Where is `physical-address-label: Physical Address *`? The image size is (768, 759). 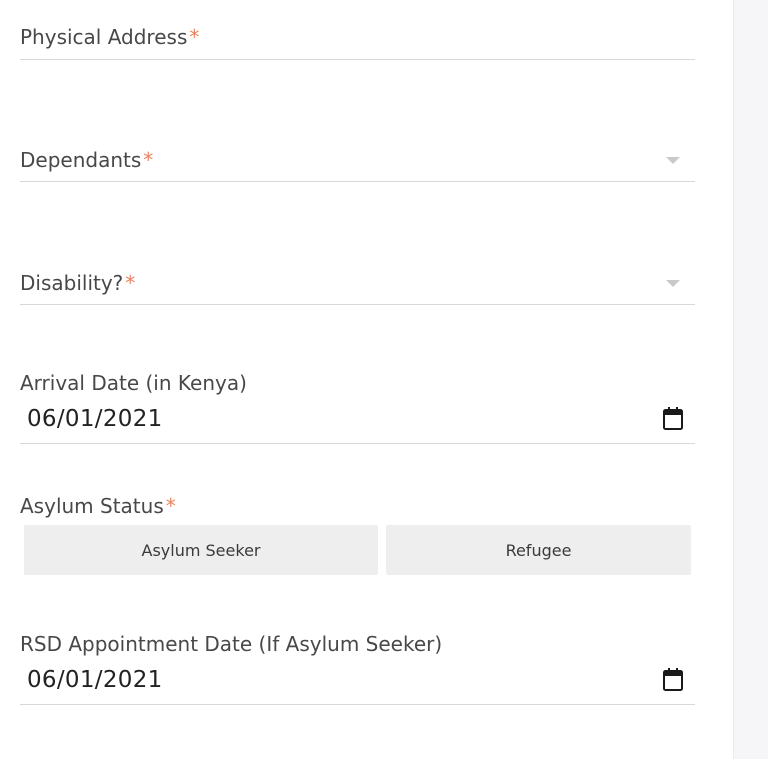
physical-address-label: Physical Address * is located at coordinates (109, 37).